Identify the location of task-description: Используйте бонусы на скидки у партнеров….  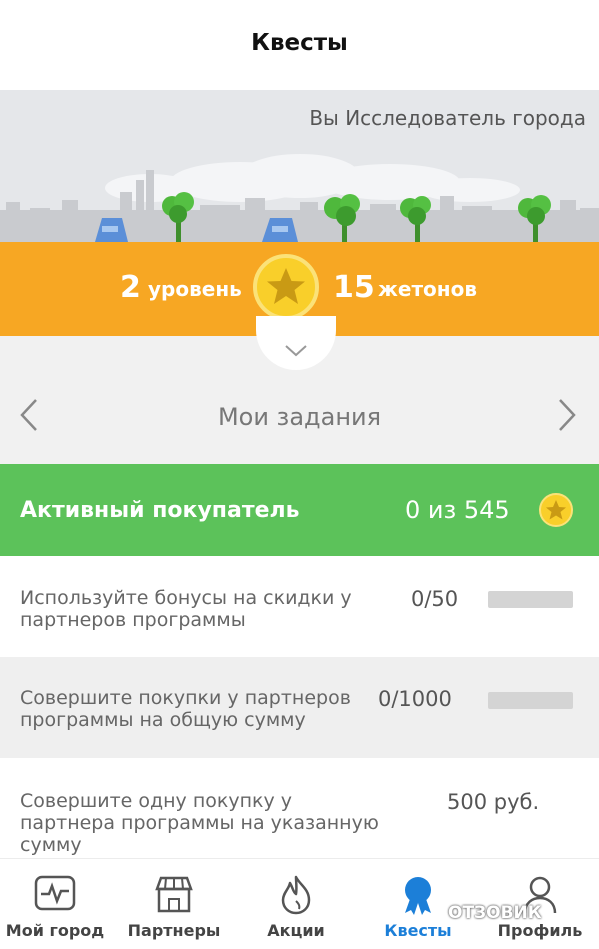
(186, 609).